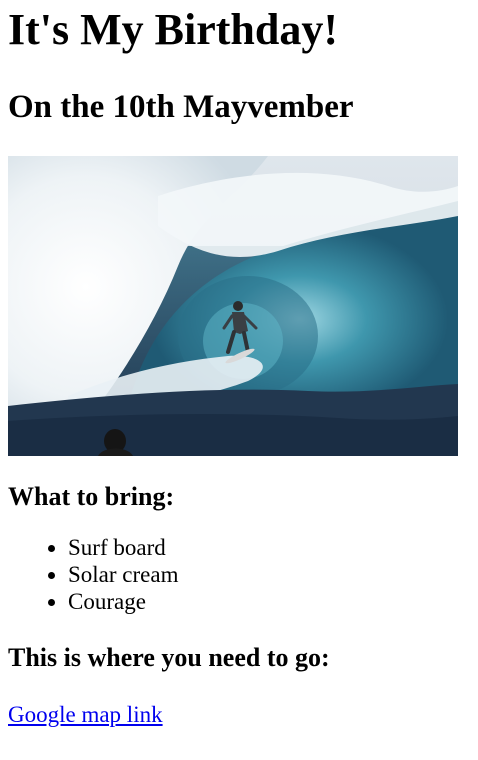 This screenshot has height=760, width=478. Describe the element at coordinates (91, 496) in the screenshot. I see `bring-heading: What to bring:` at that location.